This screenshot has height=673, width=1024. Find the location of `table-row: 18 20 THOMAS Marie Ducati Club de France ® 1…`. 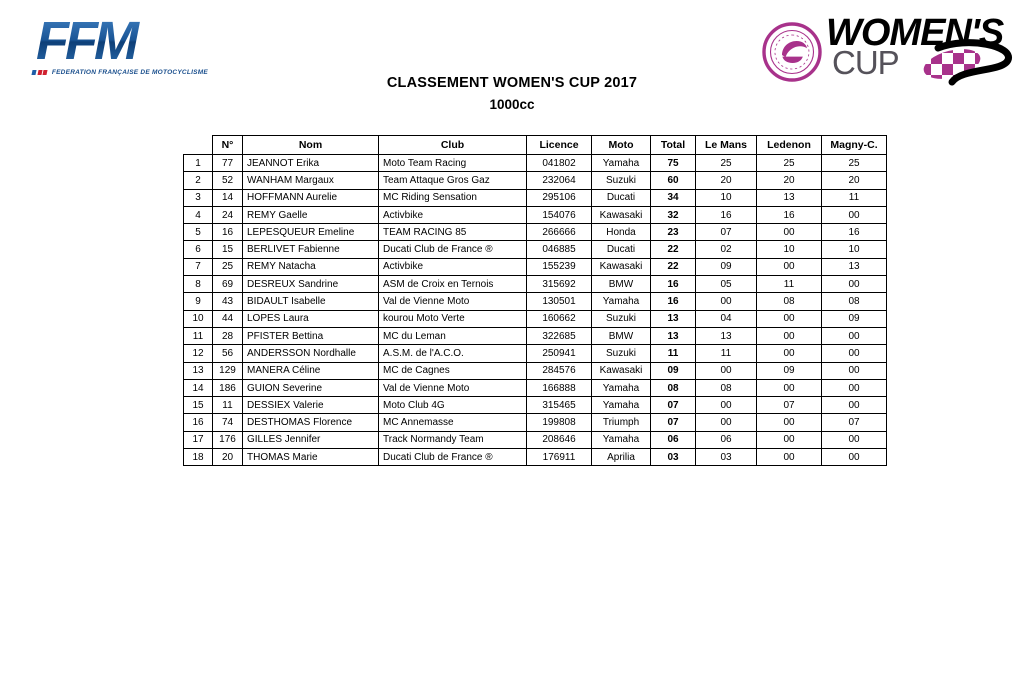

table-row: 18 20 THOMAS Marie Ducati Club de France ® 1… is located at coordinates (535, 457).